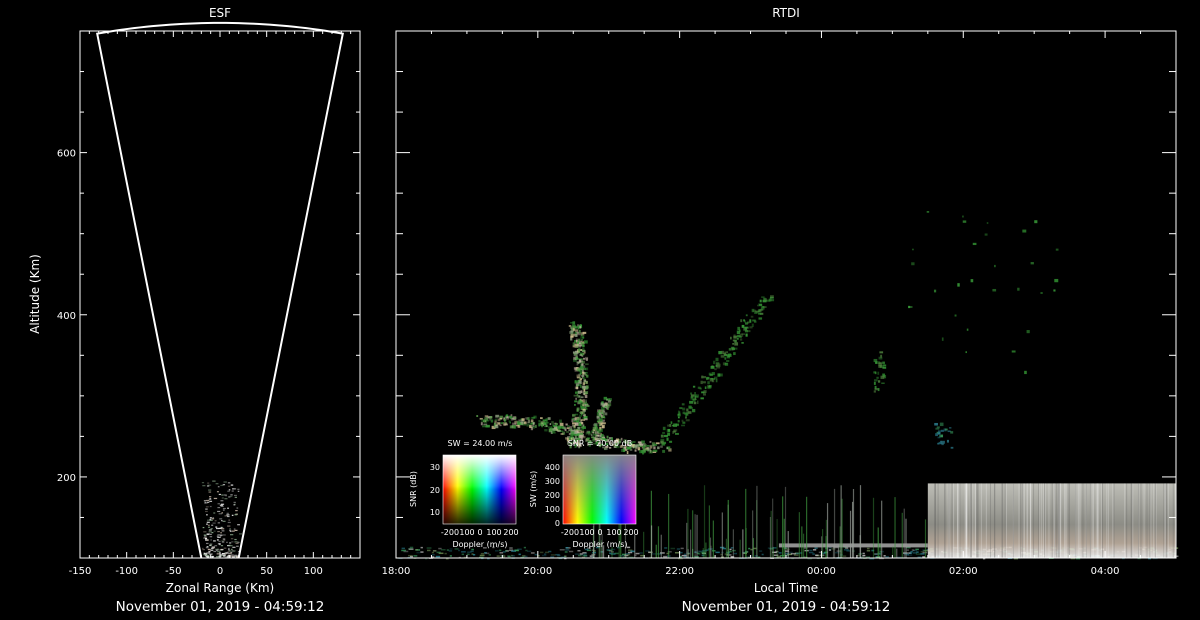 This screenshot has width=1200, height=620. Describe the element at coordinates (479, 489) in the screenshot. I see `sw-legend-dark-overlay` at that location.